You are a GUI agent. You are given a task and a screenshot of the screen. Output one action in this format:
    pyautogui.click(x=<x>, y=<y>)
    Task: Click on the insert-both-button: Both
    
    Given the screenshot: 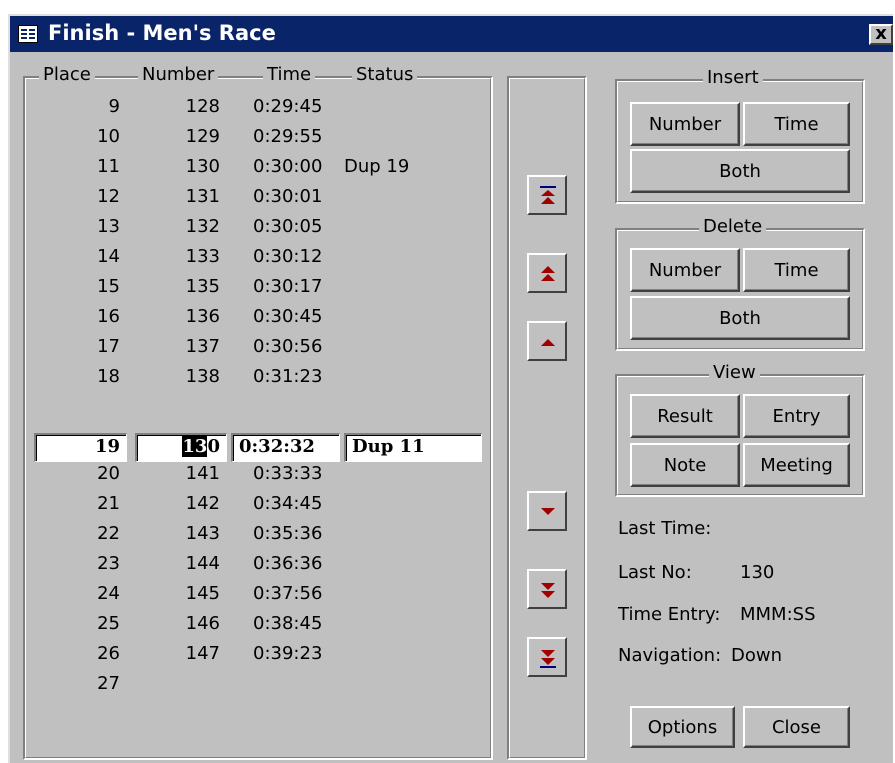 What is the action you would take?
    pyautogui.click(x=740, y=171)
    